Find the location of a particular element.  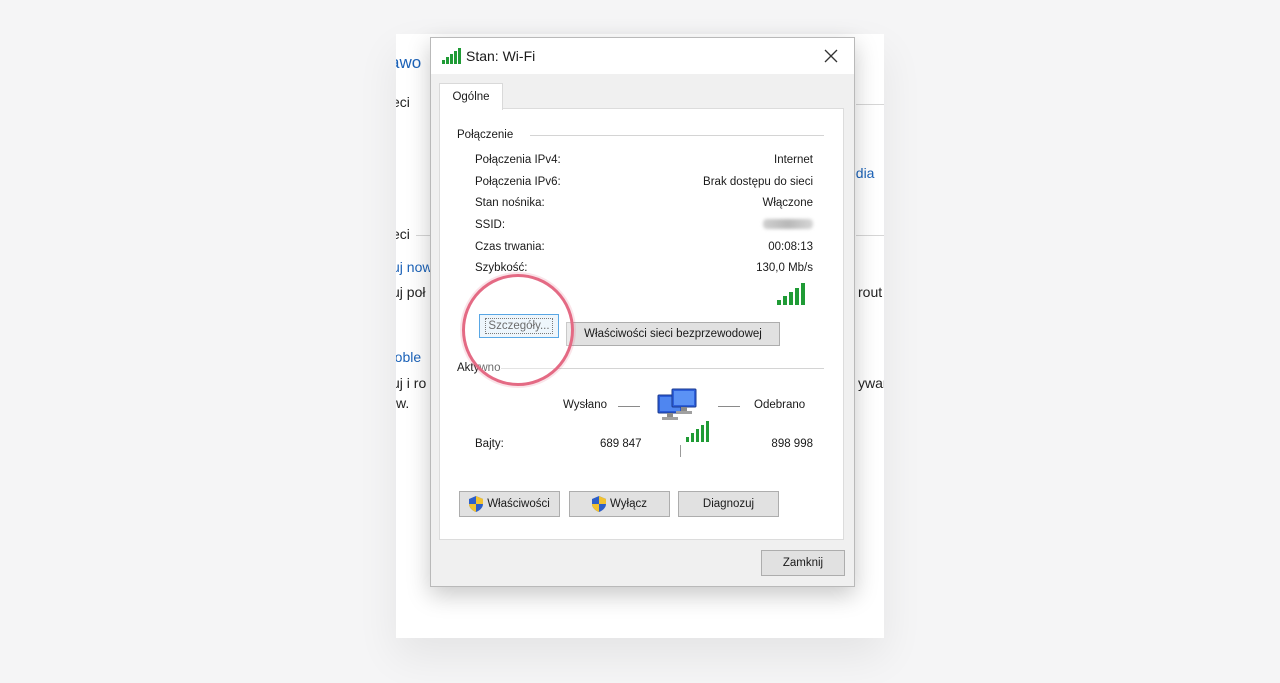

sent-dash is located at coordinates (629, 406).